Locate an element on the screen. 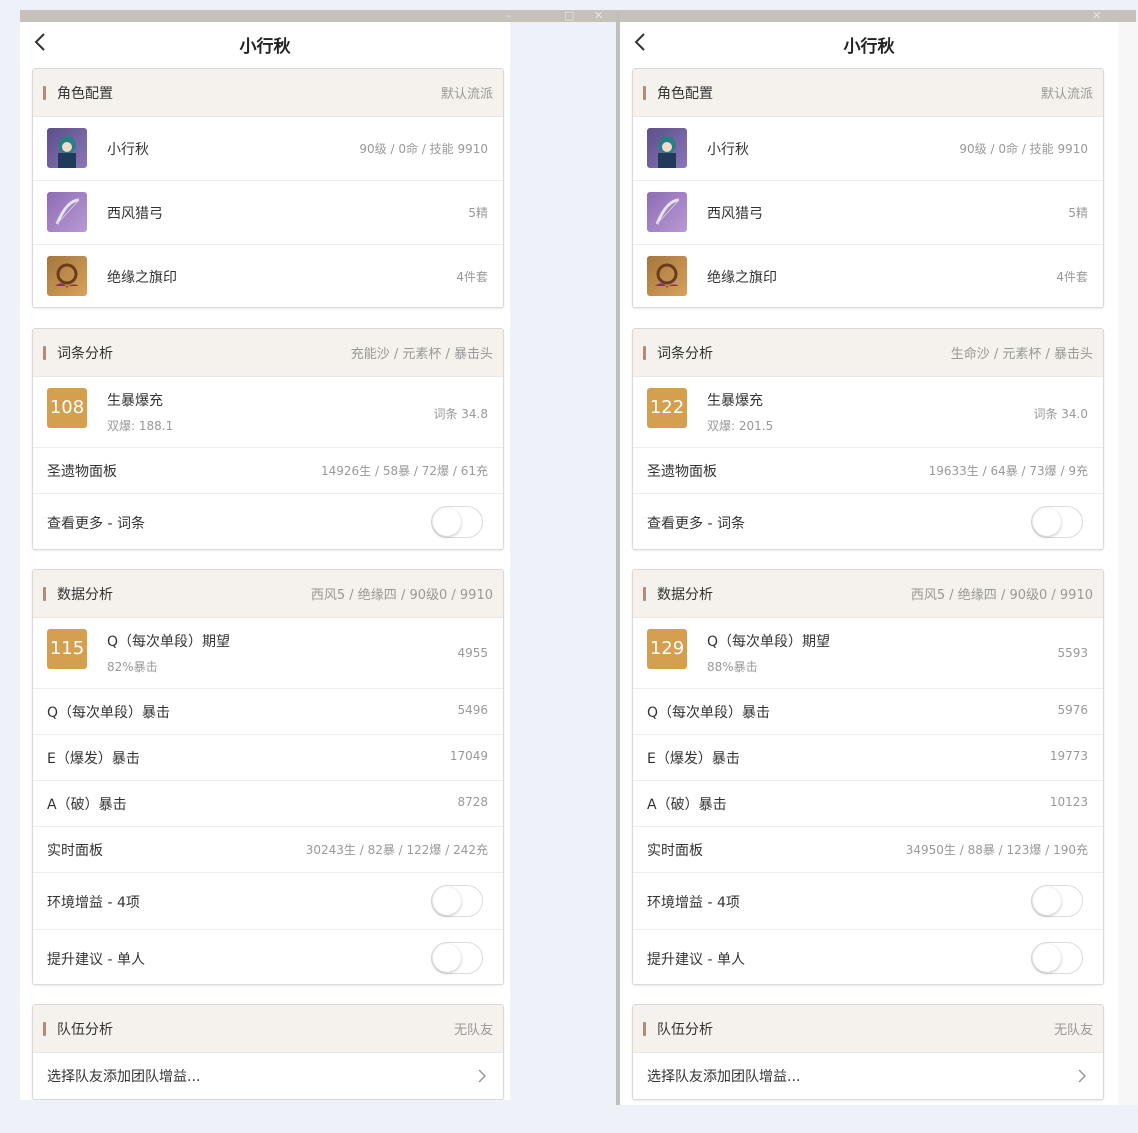 This screenshot has height=1133, width=1138. bottom-strip is located at coordinates (569, 1119).